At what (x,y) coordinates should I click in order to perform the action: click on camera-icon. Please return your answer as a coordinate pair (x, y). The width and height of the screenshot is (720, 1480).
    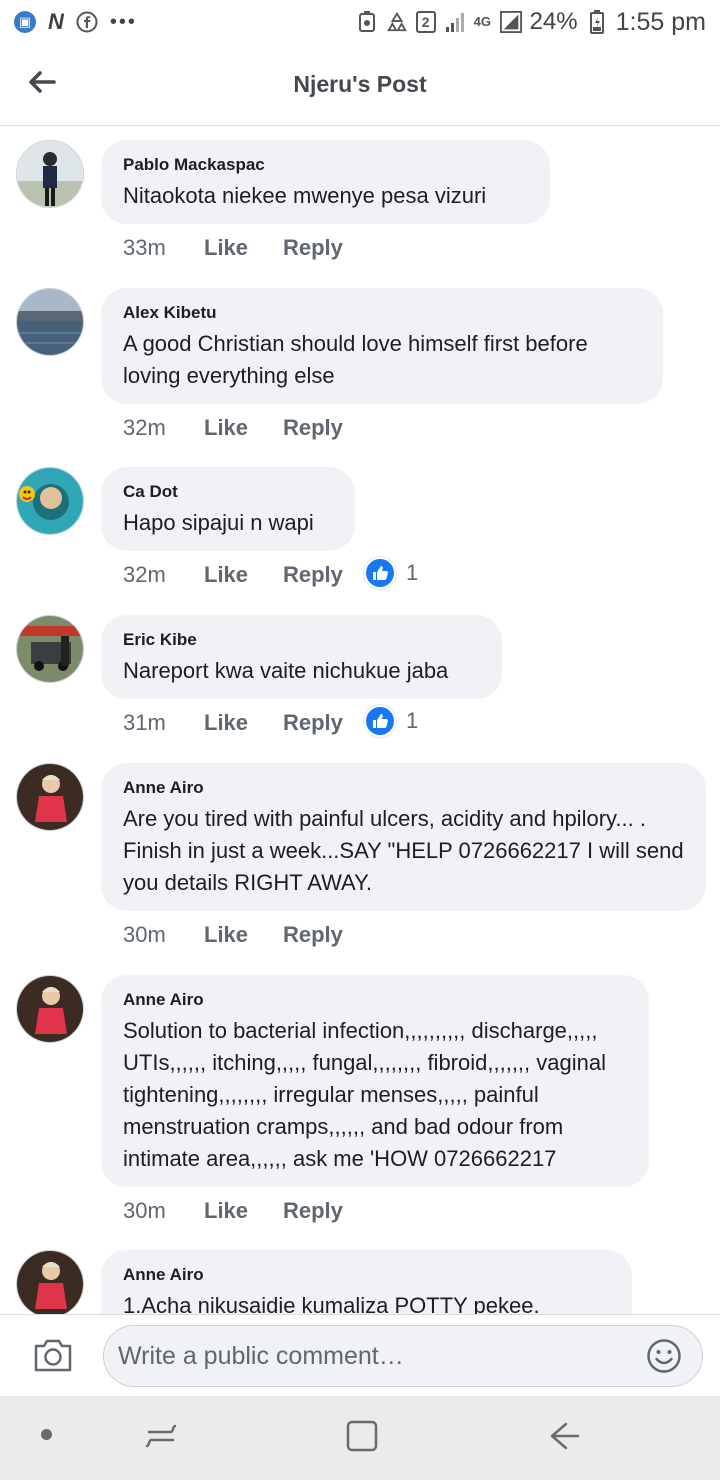
    Looking at the image, I should click on (53, 1355).